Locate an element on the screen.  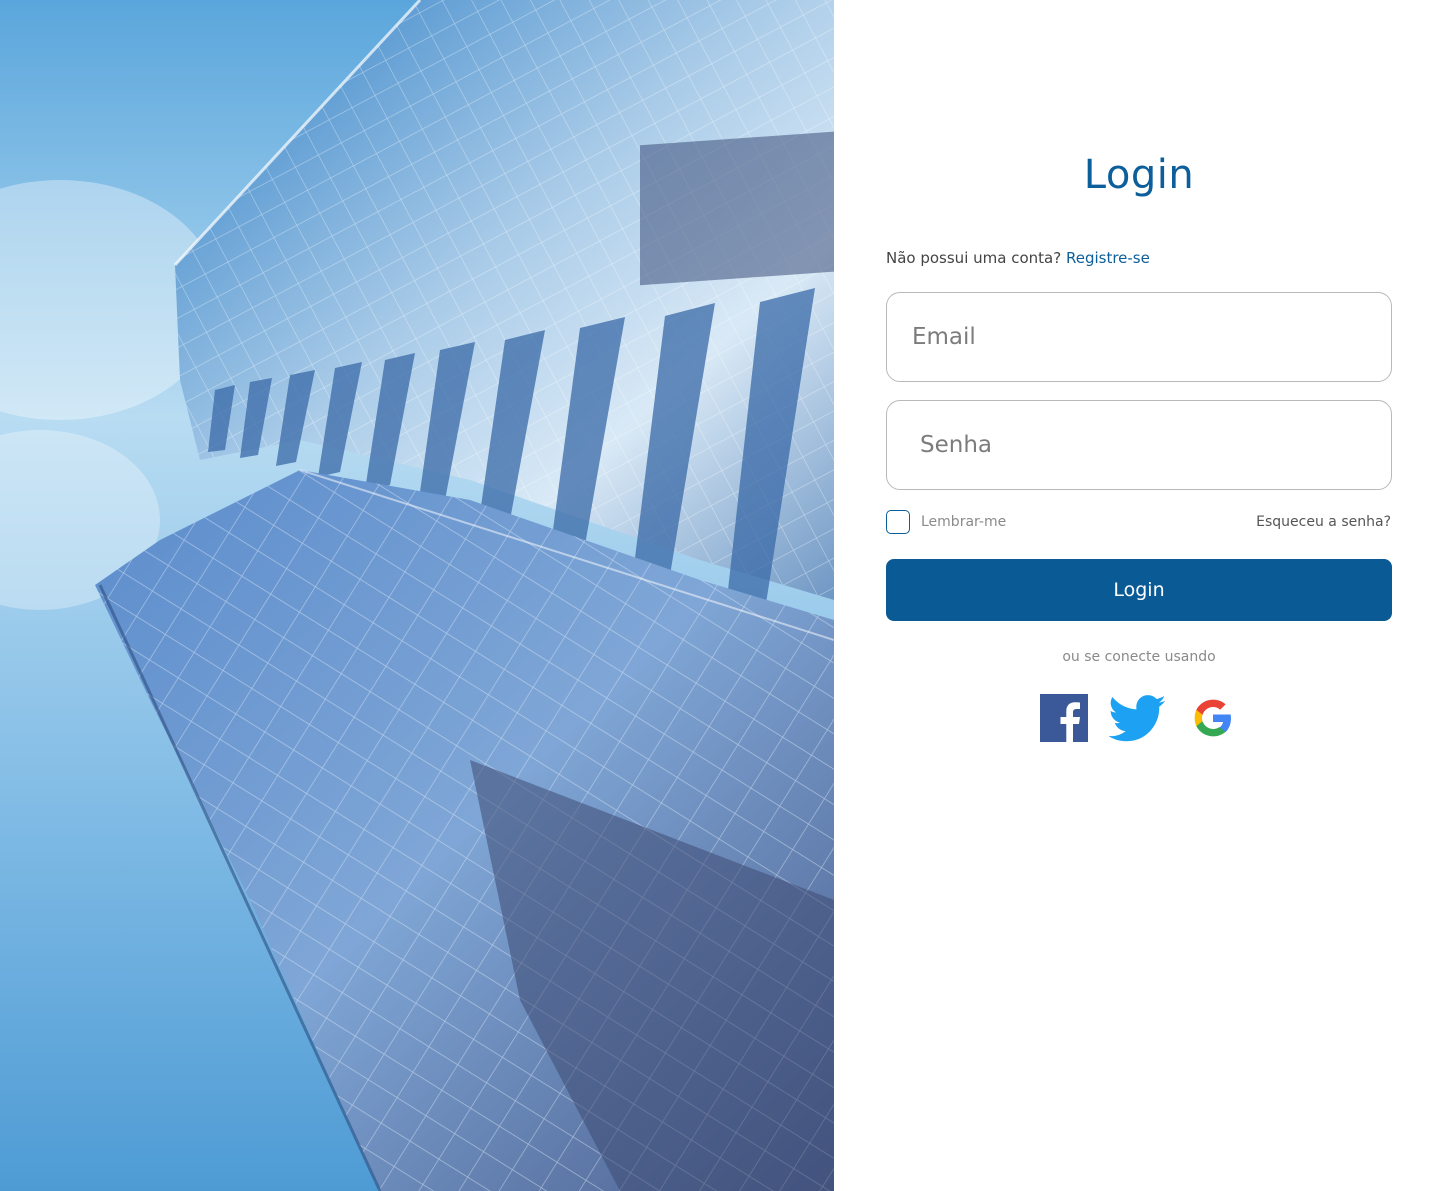
remember-me: Lembrar-me is located at coordinates (946, 522).